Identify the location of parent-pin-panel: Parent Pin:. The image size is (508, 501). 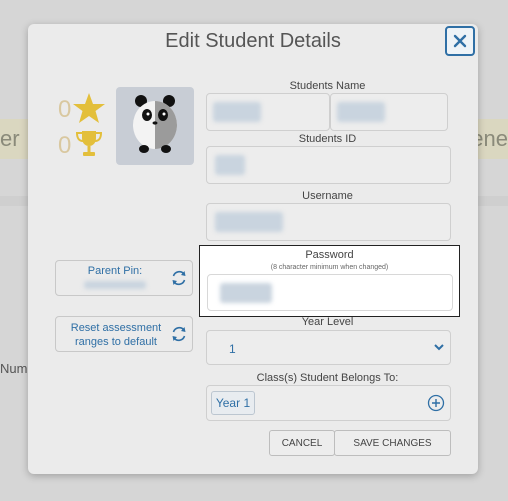
(124, 278).